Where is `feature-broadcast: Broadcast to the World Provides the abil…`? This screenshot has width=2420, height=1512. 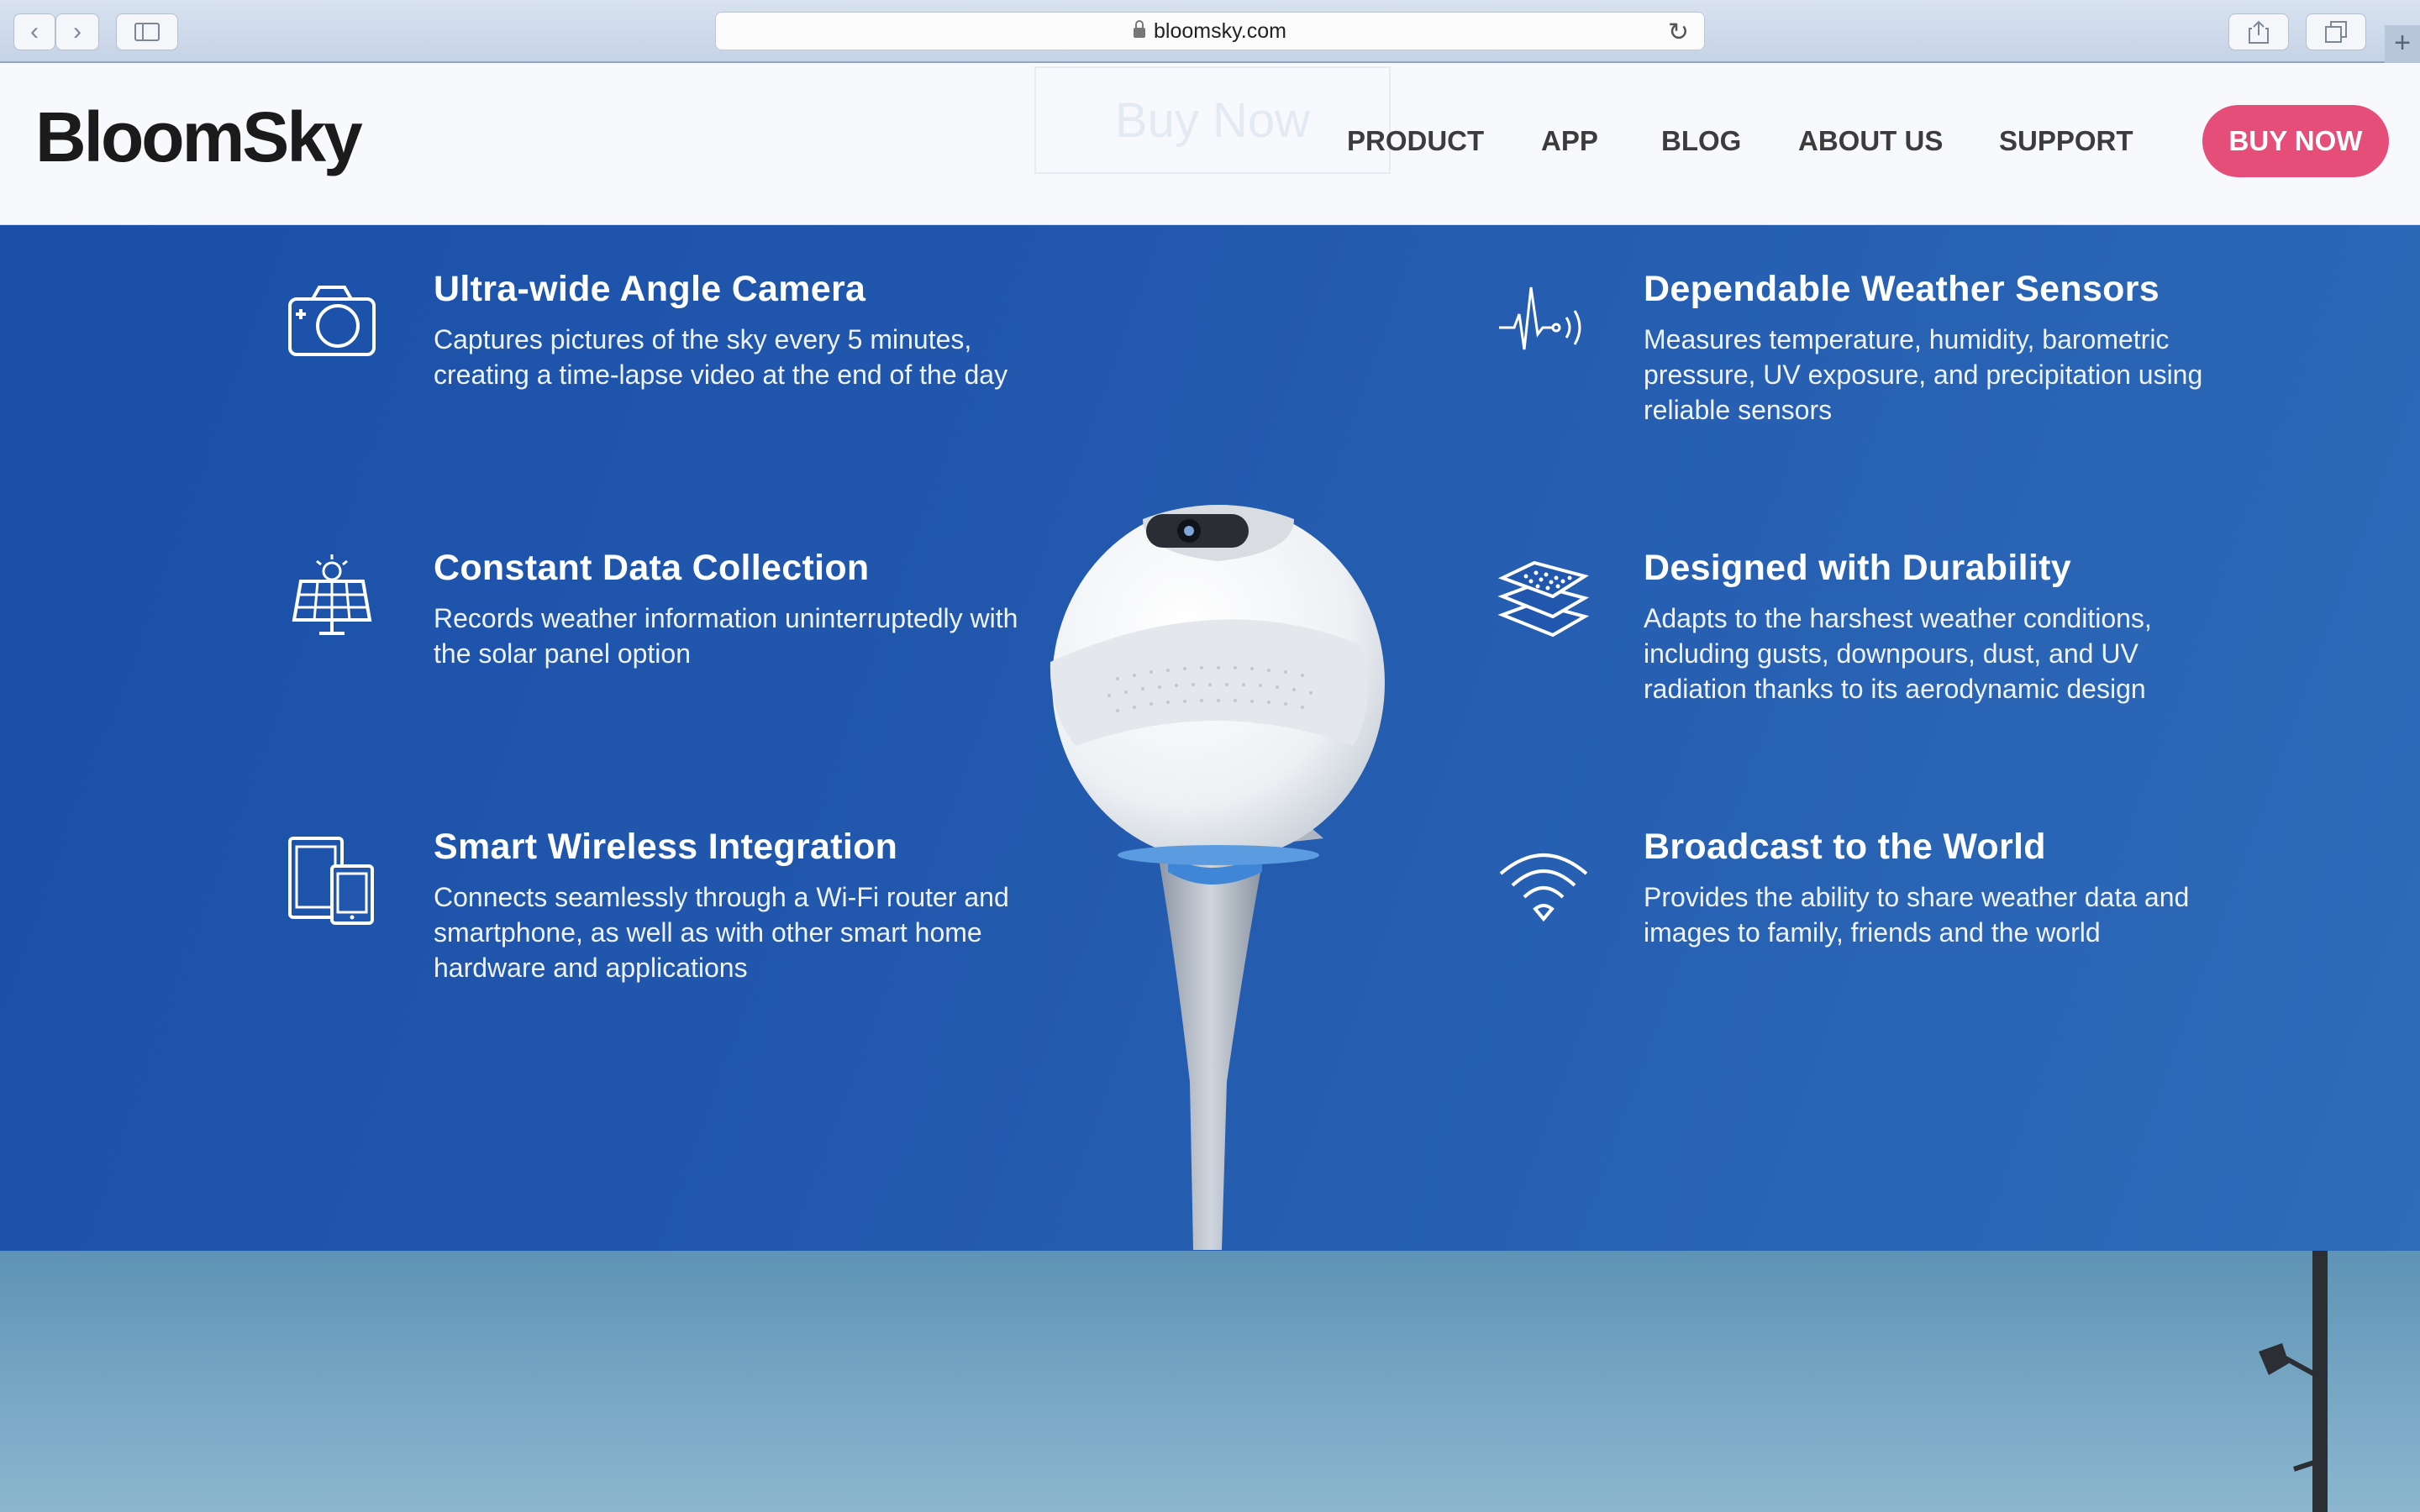 feature-broadcast: Broadcast to the World Provides the abil… is located at coordinates (1946, 888).